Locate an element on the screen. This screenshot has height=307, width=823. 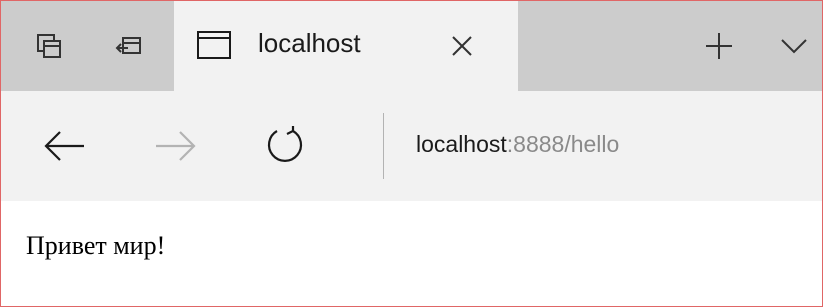
set-aside-tabs-icon is located at coordinates (128, 45).